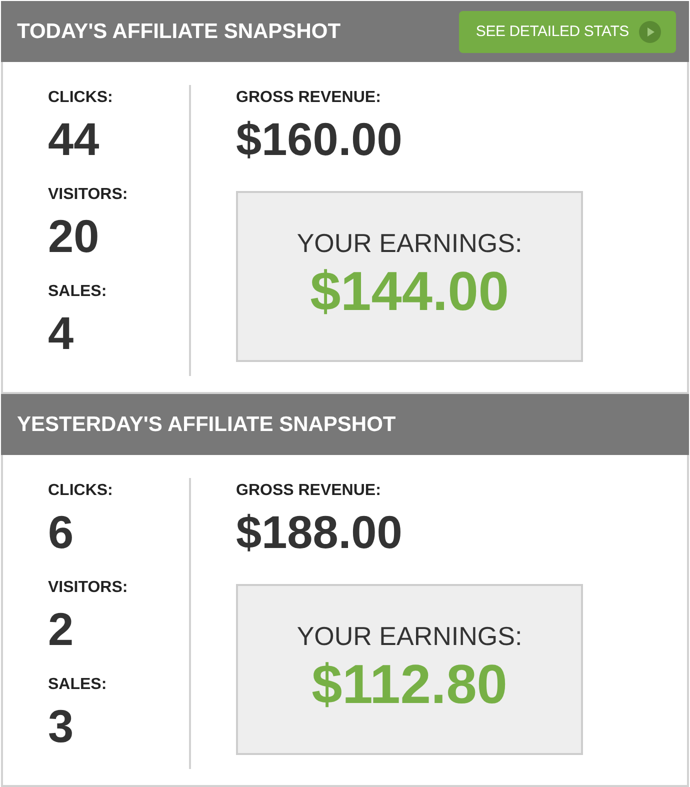 The width and height of the screenshot is (690, 787). Describe the element at coordinates (409, 684) in the screenshot. I see `earnings-value: $112.80` at that location.